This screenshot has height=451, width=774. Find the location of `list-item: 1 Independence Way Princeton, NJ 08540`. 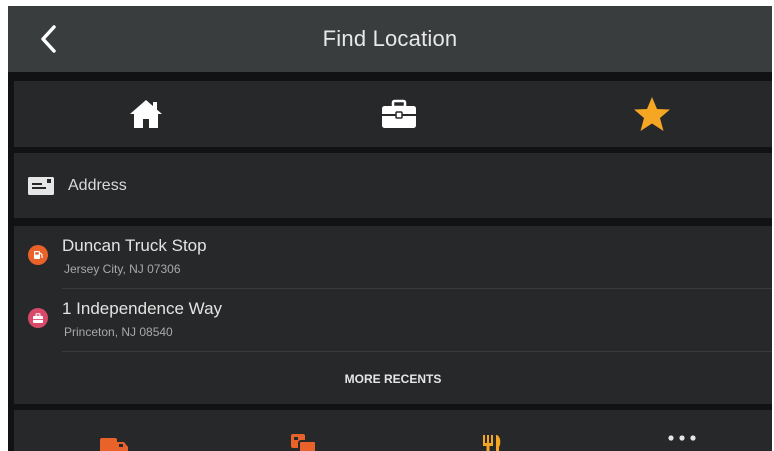

list-item: 1 Independence Way Princeton, NJ 08540 is located at coordinates (393, 320).